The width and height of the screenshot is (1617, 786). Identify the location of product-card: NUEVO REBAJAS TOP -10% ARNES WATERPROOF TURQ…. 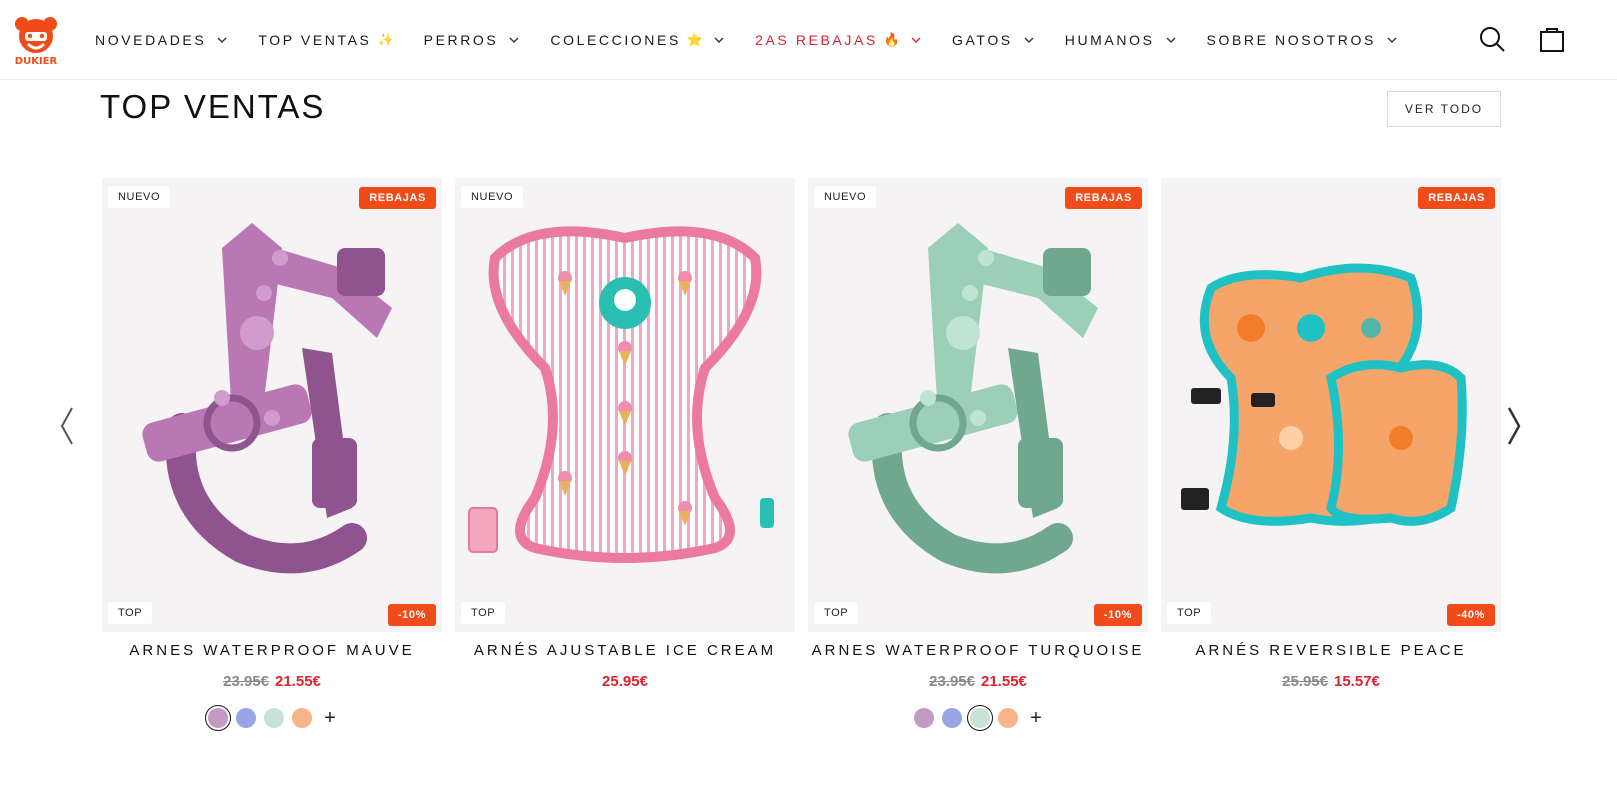
(978, 453).